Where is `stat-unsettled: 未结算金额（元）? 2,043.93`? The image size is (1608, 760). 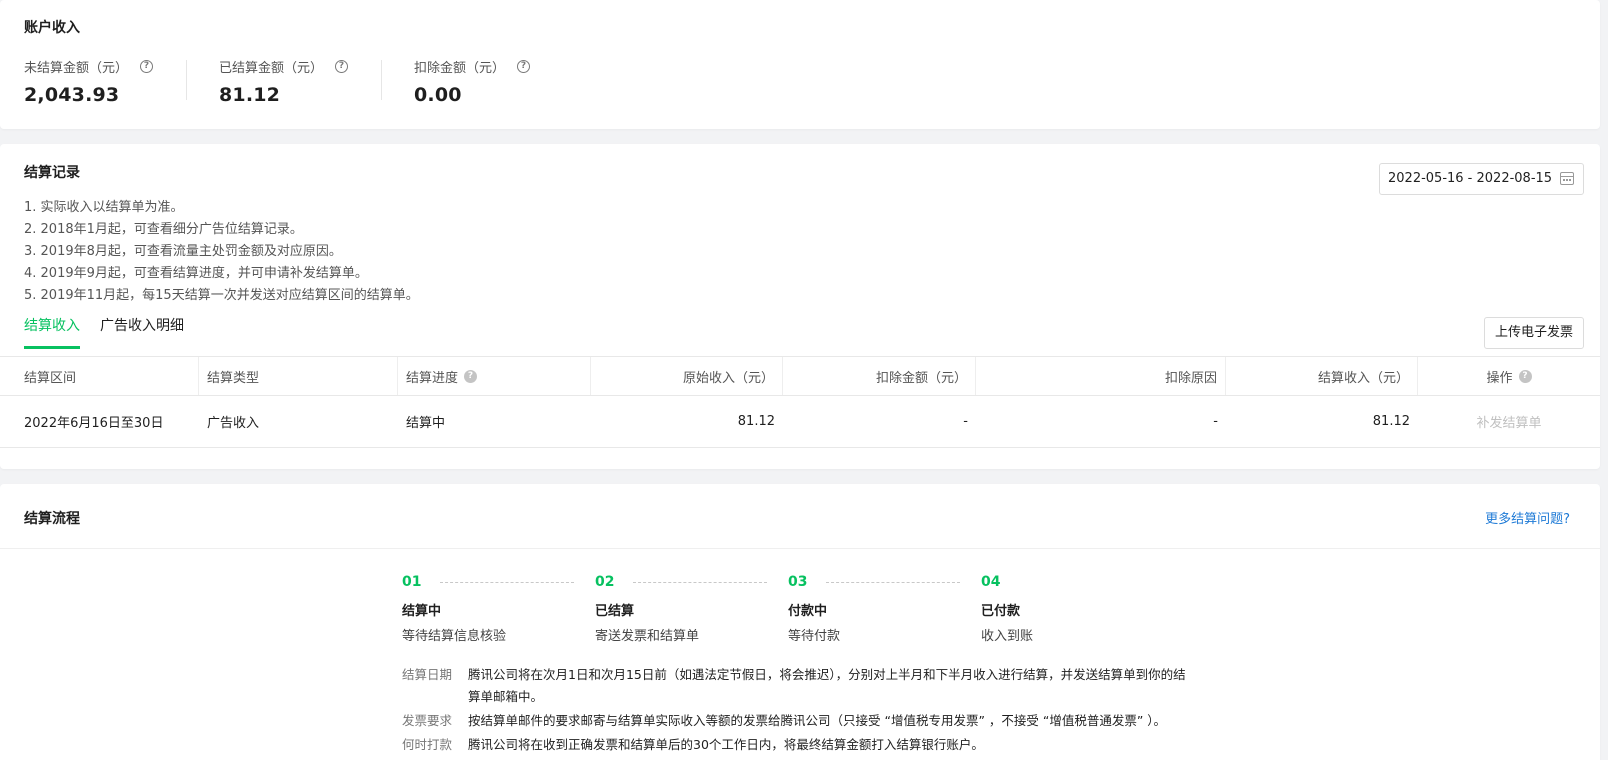
stat-unsettled: 未结算金额（元）? 2,043.93 is located at coordinates (89, 82).